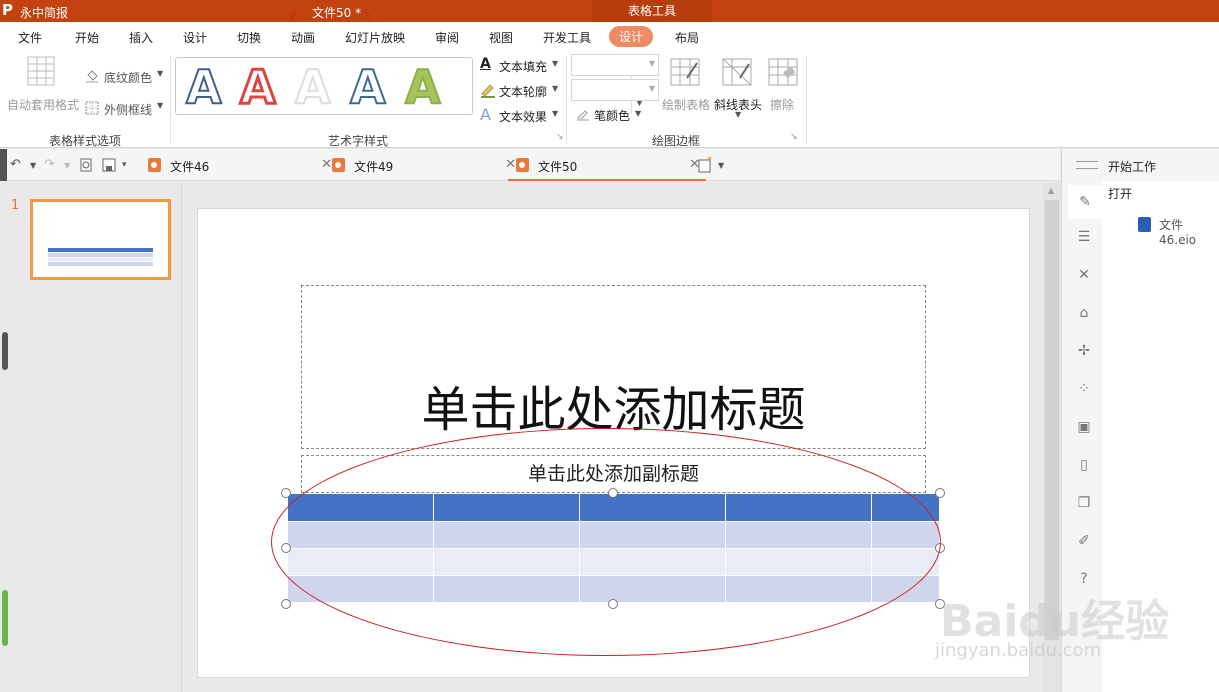 The image size is (1219, 692). I want to click on slide-thumbnail-pane: 1, so click(91, 437).